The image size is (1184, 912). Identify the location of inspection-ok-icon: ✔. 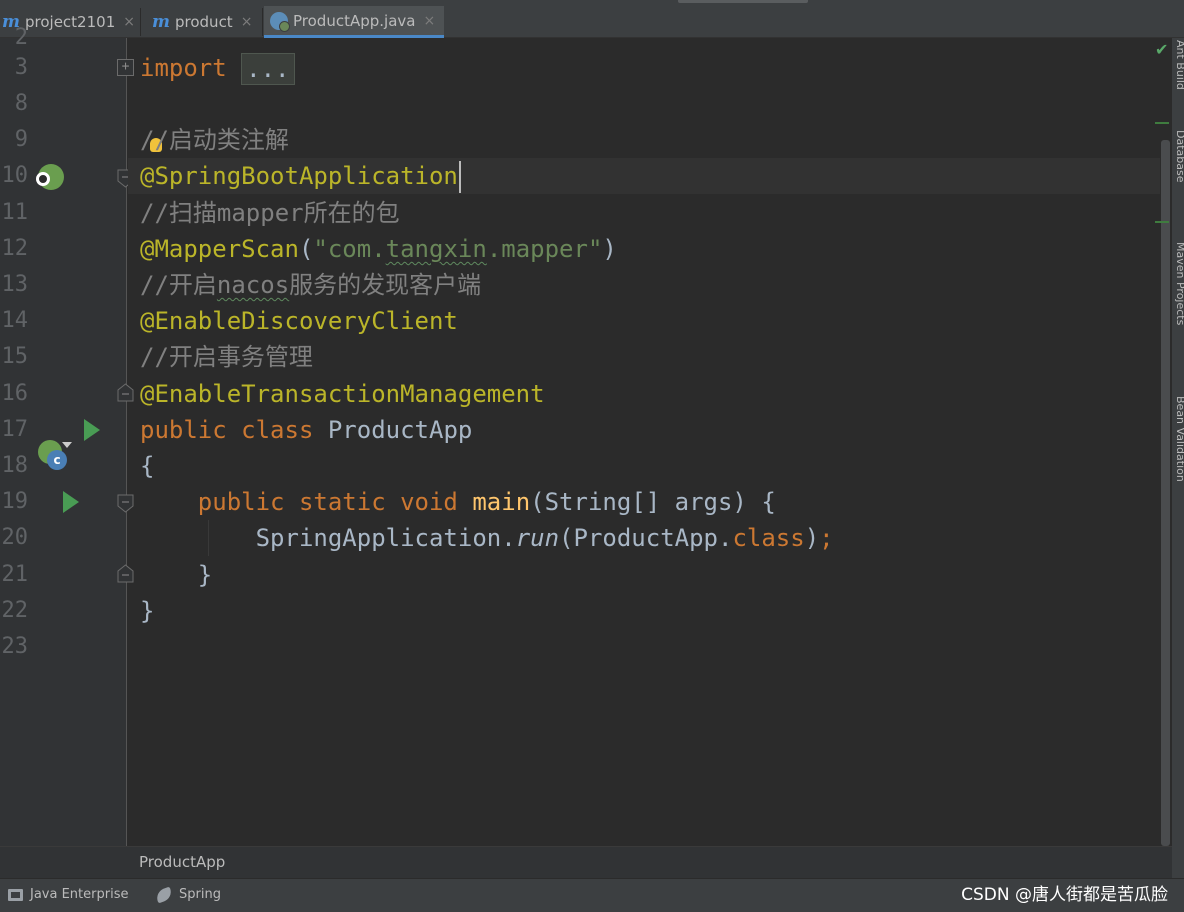
(1161, 49).